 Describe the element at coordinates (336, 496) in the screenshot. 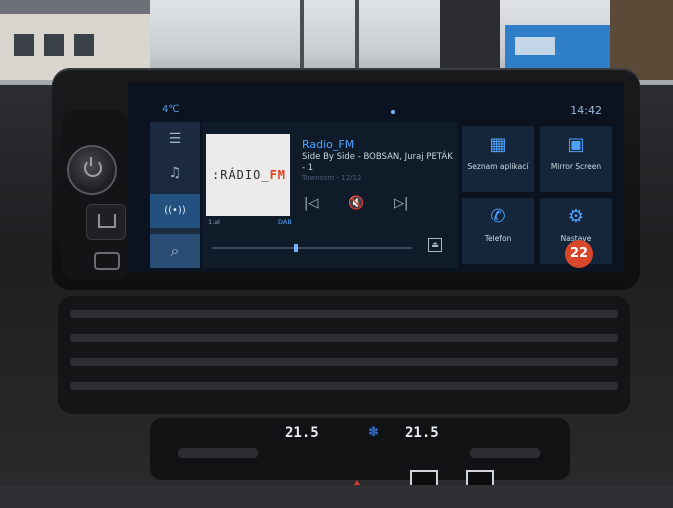

I see `center-console` at that location.